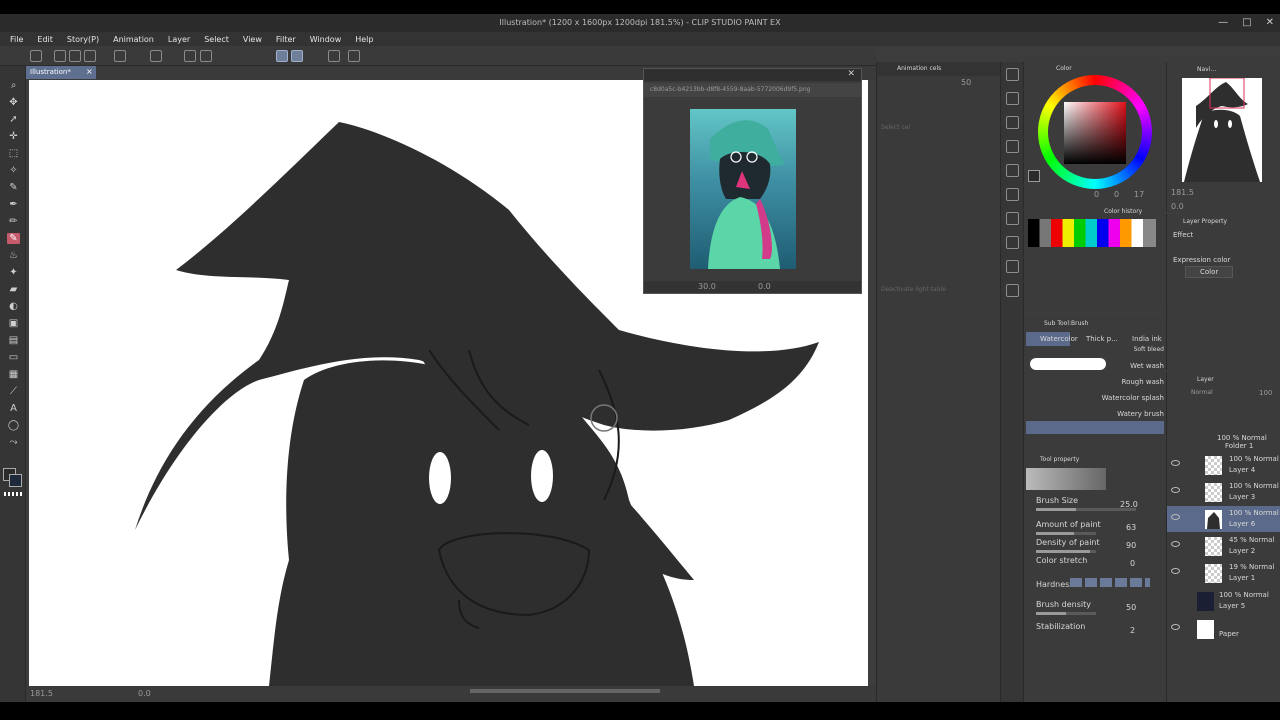 This screenshot has width=1280, height=720. I want to click on perspective-icon, so click(354, 56).